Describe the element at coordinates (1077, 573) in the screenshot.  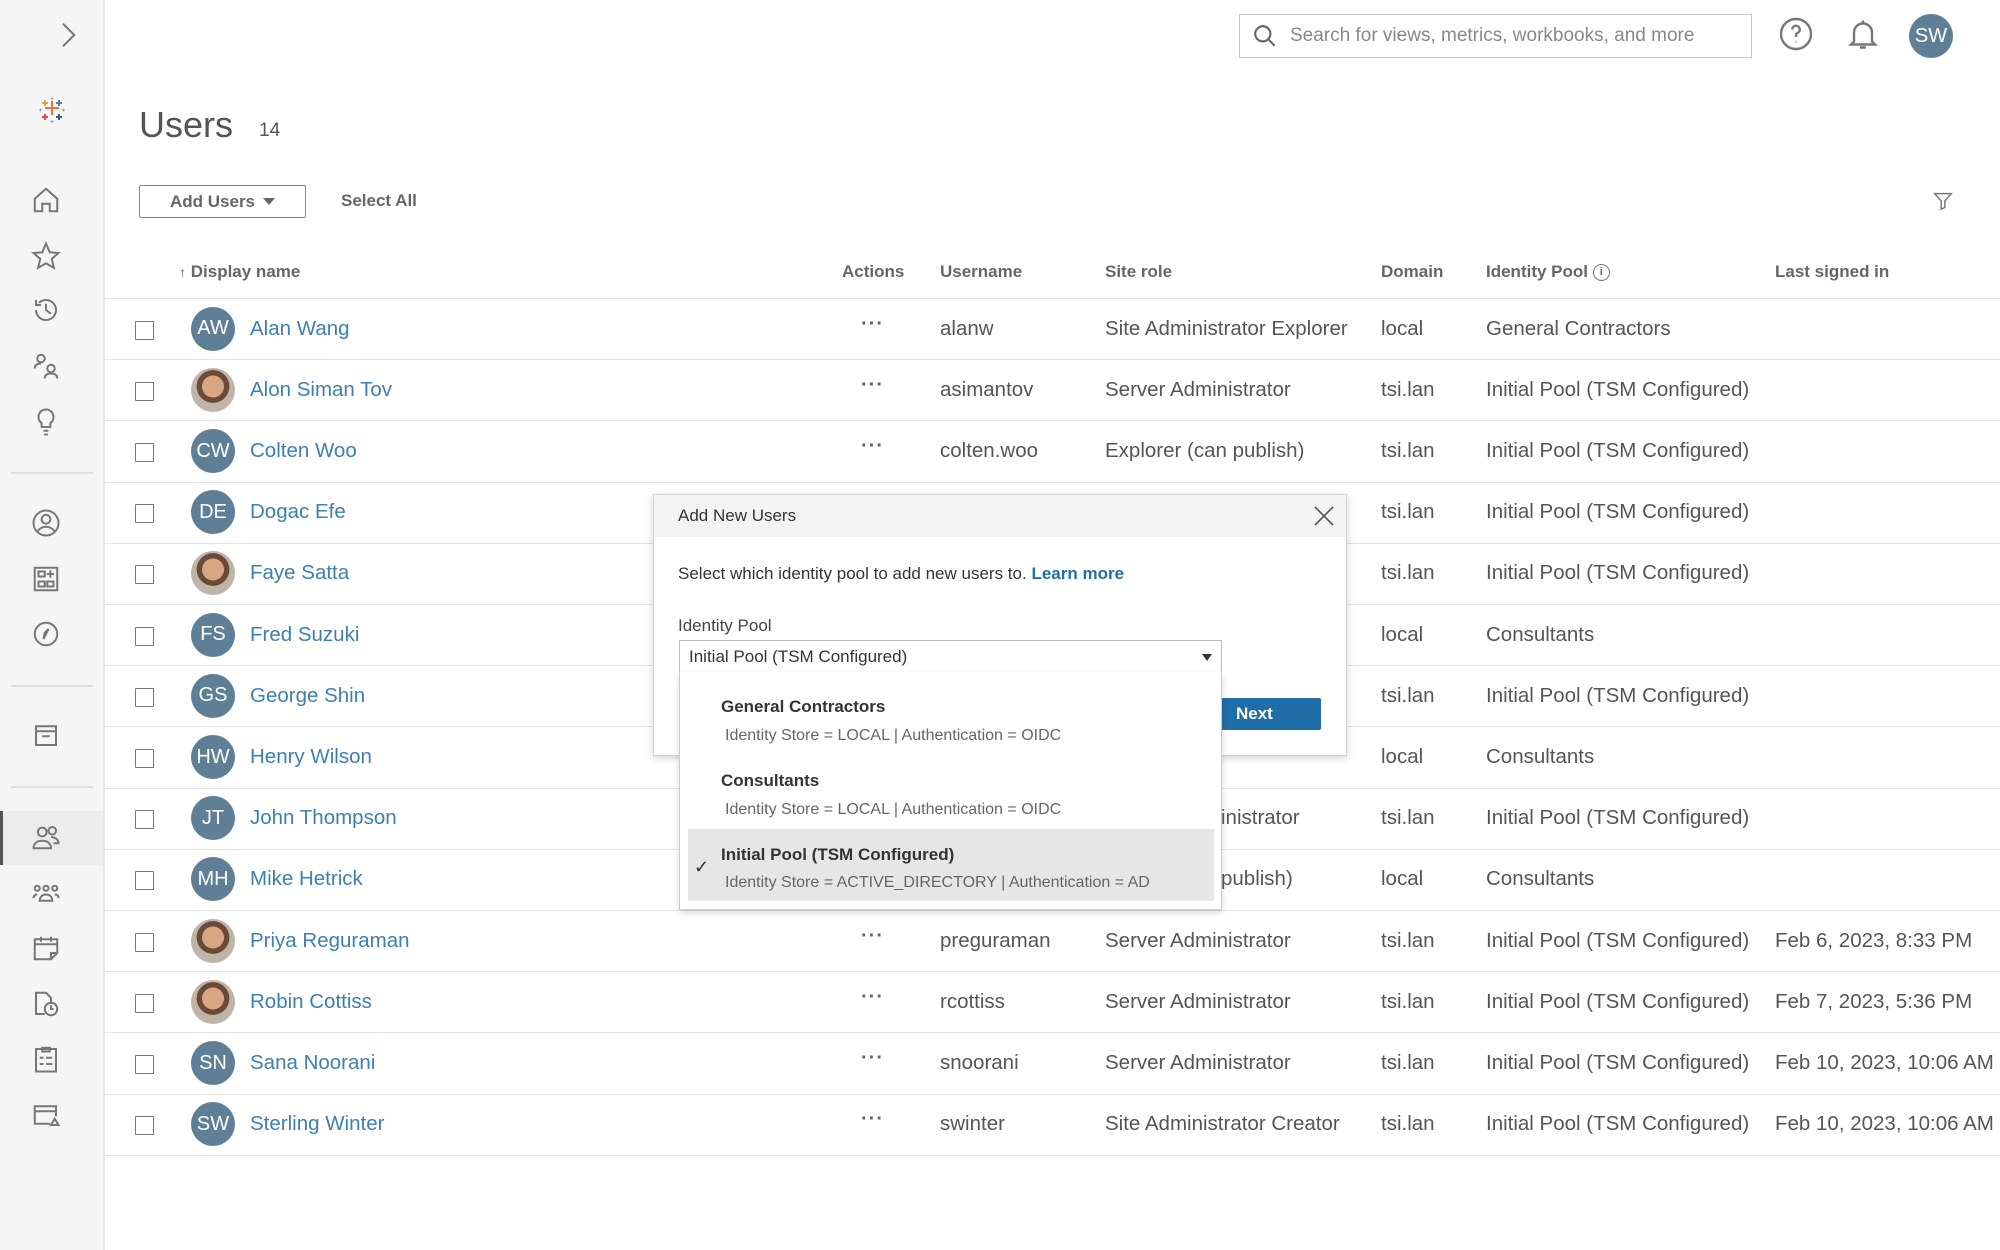
I see `learn-more-link: Learn more` at that location.